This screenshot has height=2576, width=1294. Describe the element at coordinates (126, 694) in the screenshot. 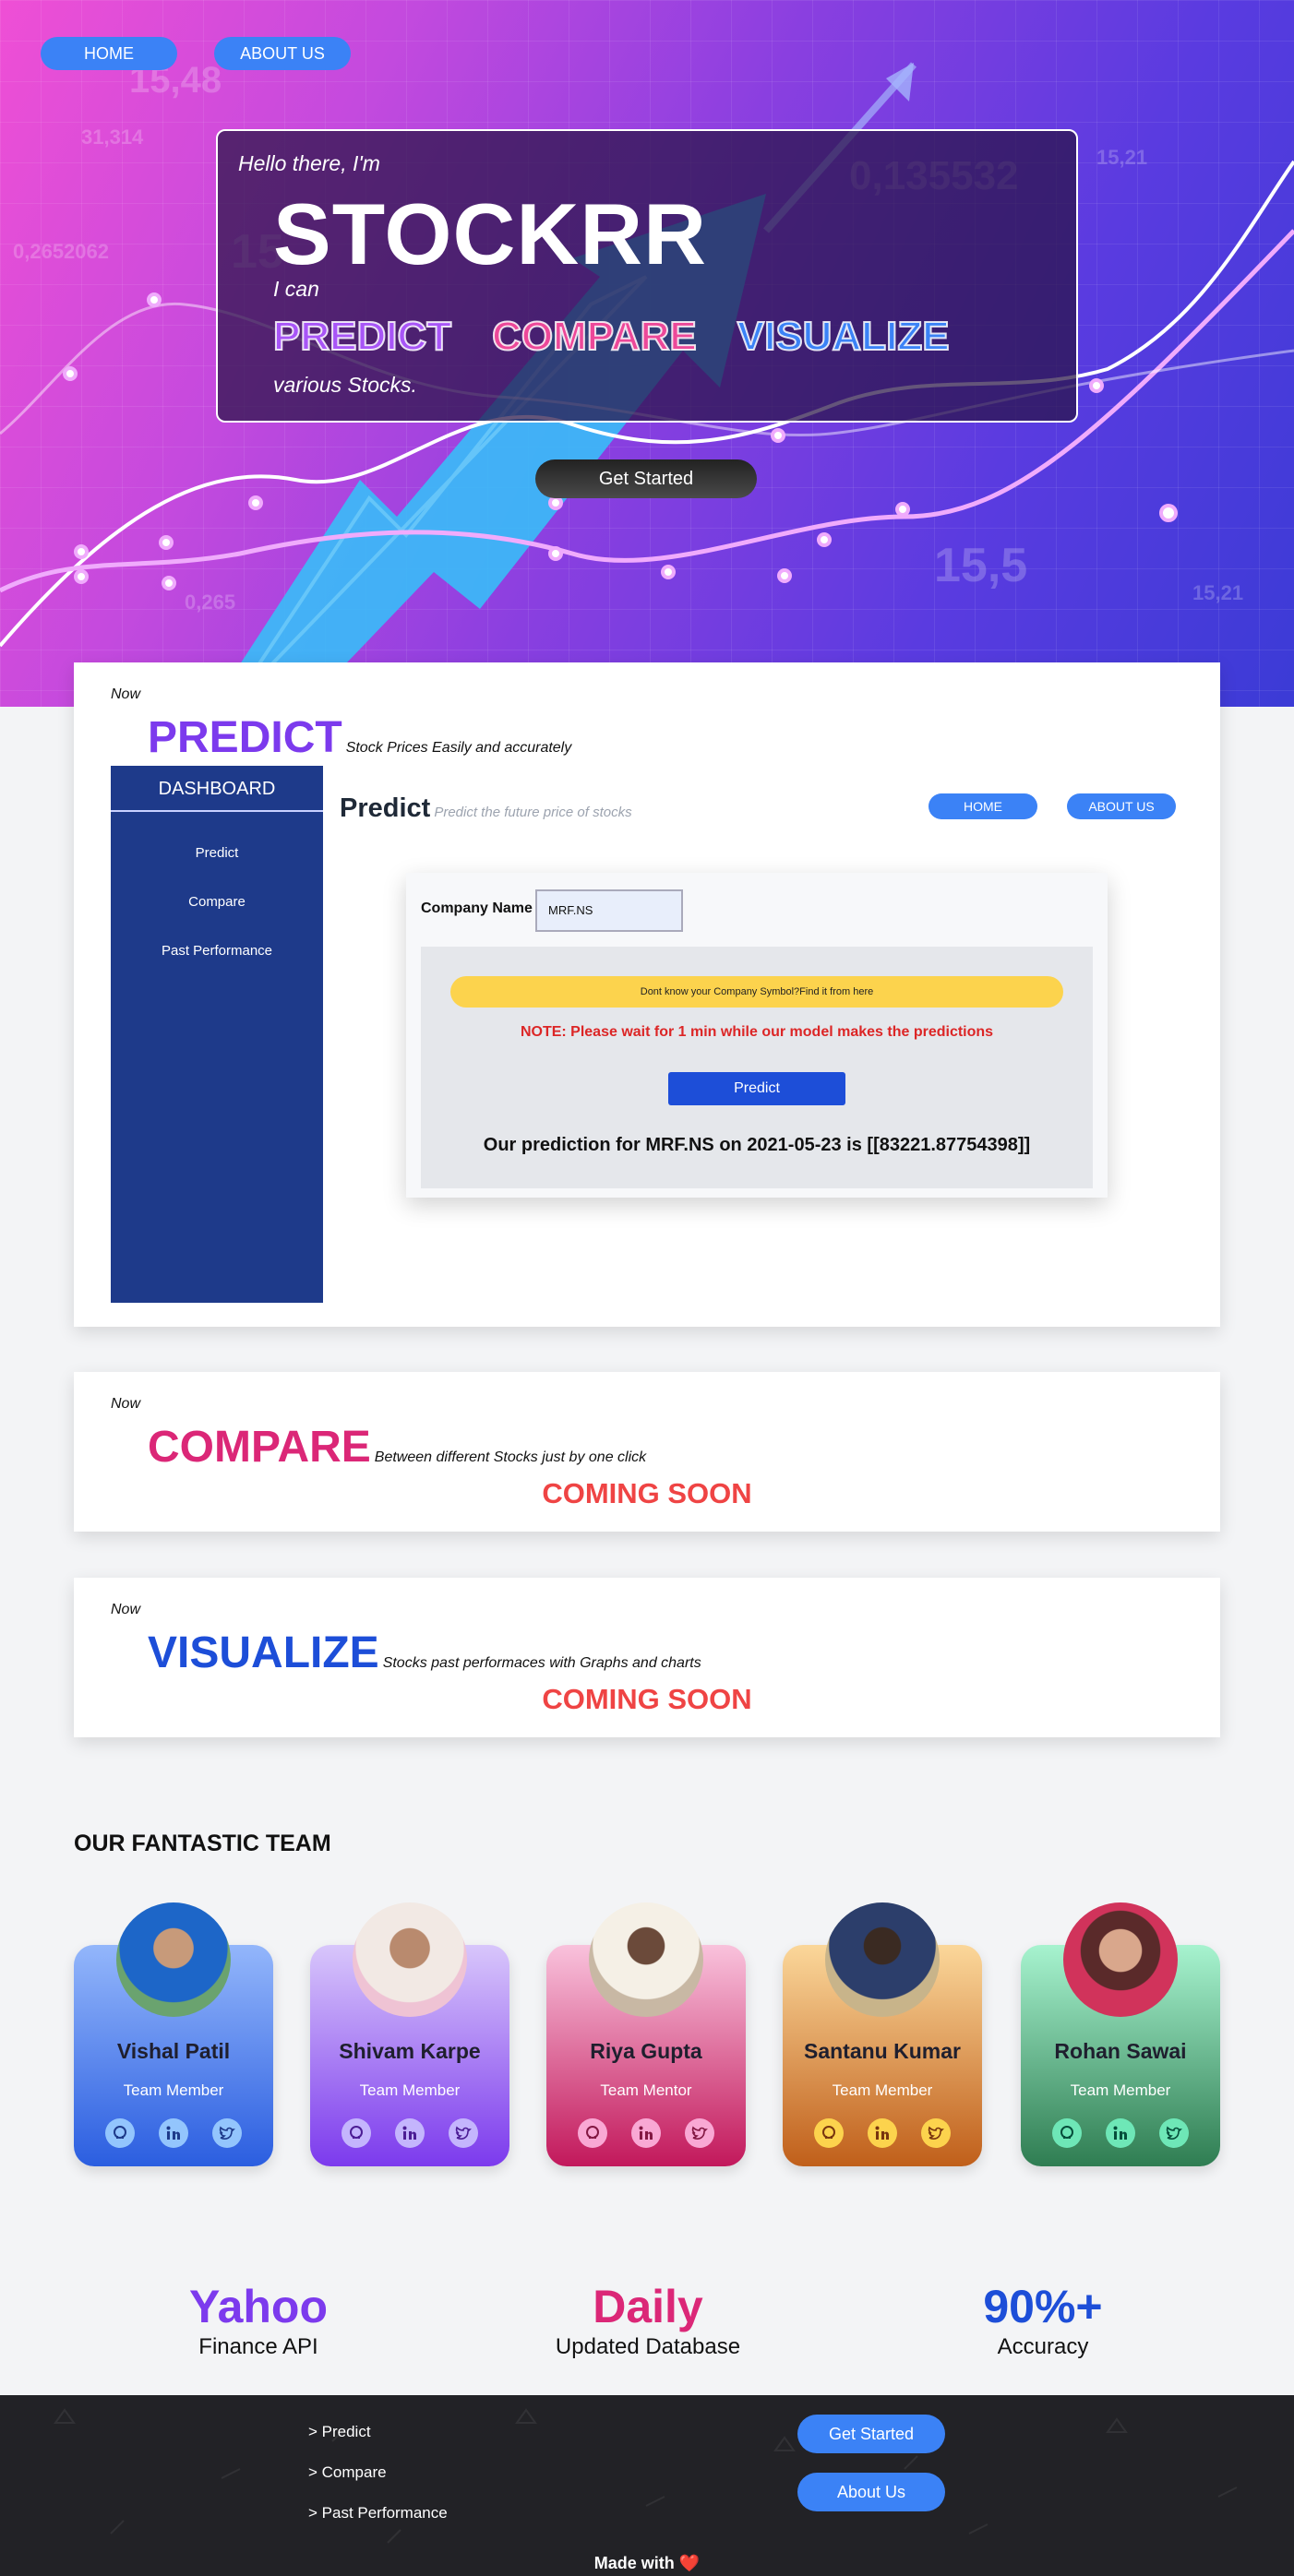

I see `predict-now-label: Now` at that location.